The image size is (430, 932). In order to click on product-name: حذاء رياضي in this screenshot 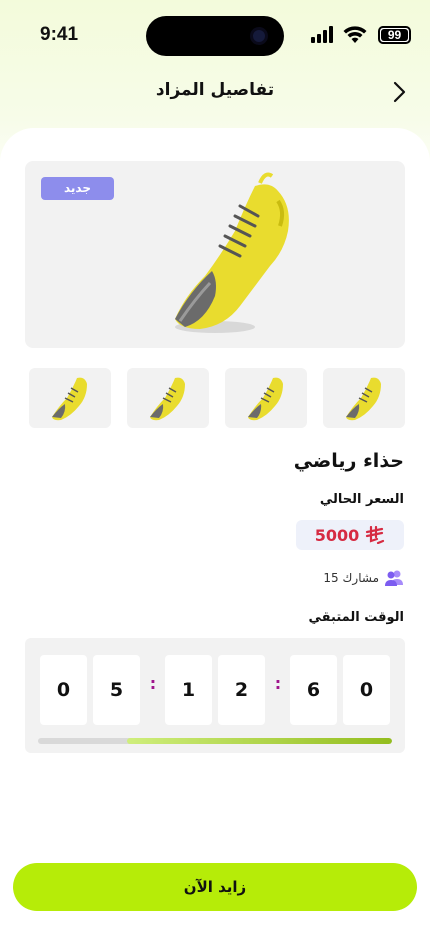, I will do `click(348, 461)`.